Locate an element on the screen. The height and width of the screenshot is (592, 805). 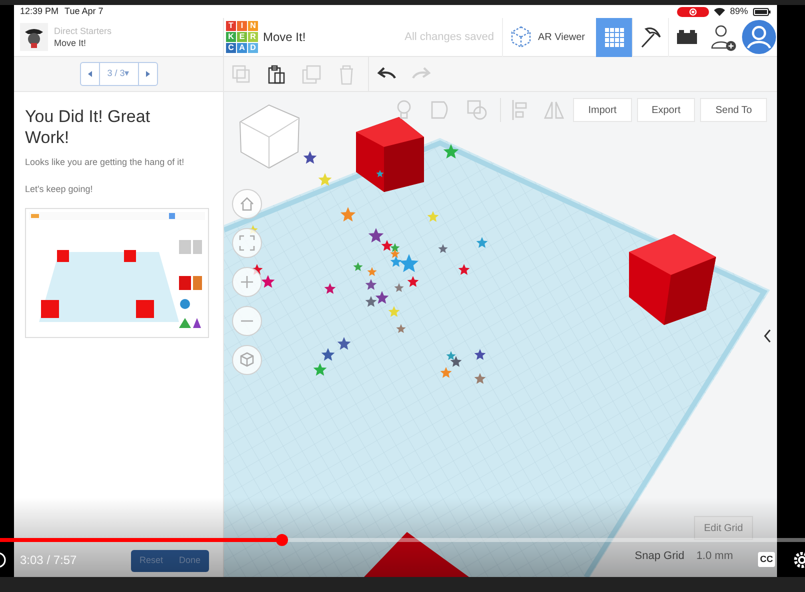
video-time: 3:03 / 7:57 is located at coordinates (48, 560).